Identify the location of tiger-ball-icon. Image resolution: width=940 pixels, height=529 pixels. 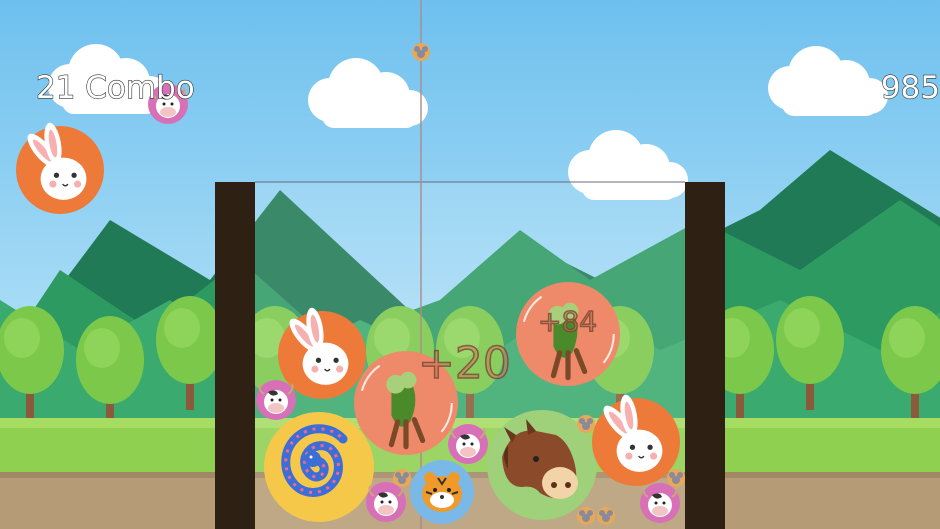
(442, 492).